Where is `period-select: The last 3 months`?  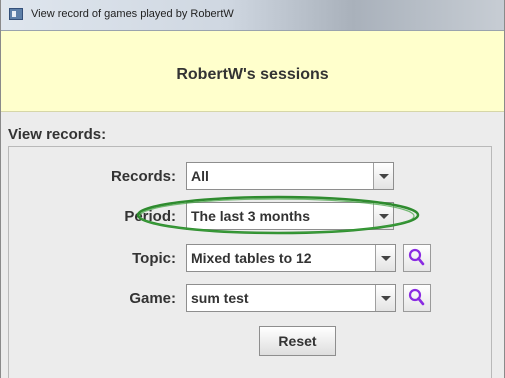
period-select: The last 3 months is located at coordinates (290, 216).